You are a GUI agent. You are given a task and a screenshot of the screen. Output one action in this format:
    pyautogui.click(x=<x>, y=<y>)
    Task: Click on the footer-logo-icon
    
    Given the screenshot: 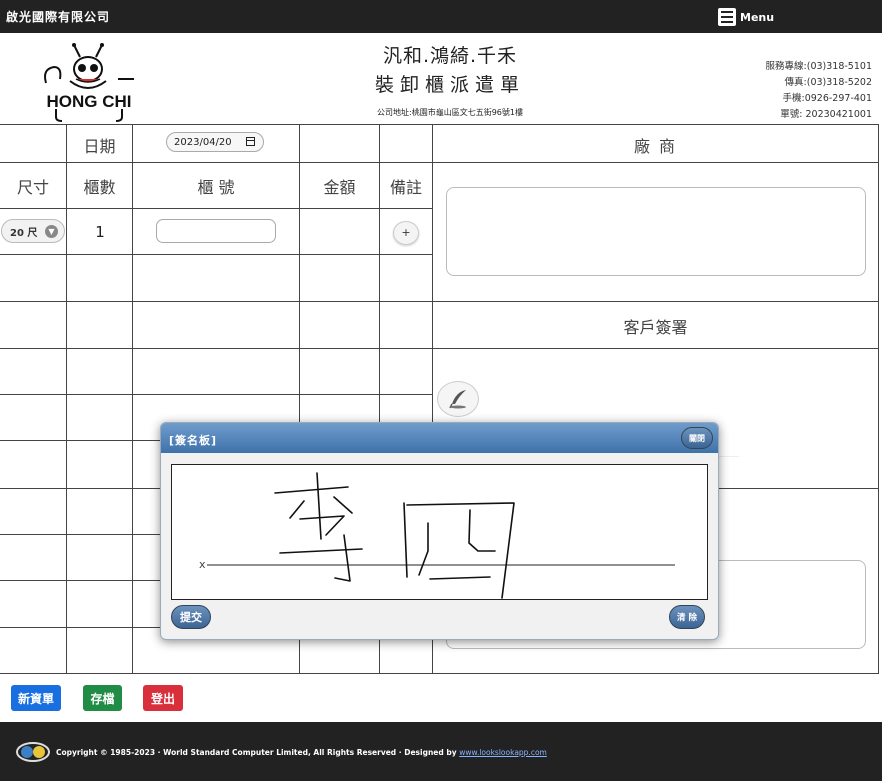 What is the action you would take?
    pyautogui.click(x=33, y=752)
    